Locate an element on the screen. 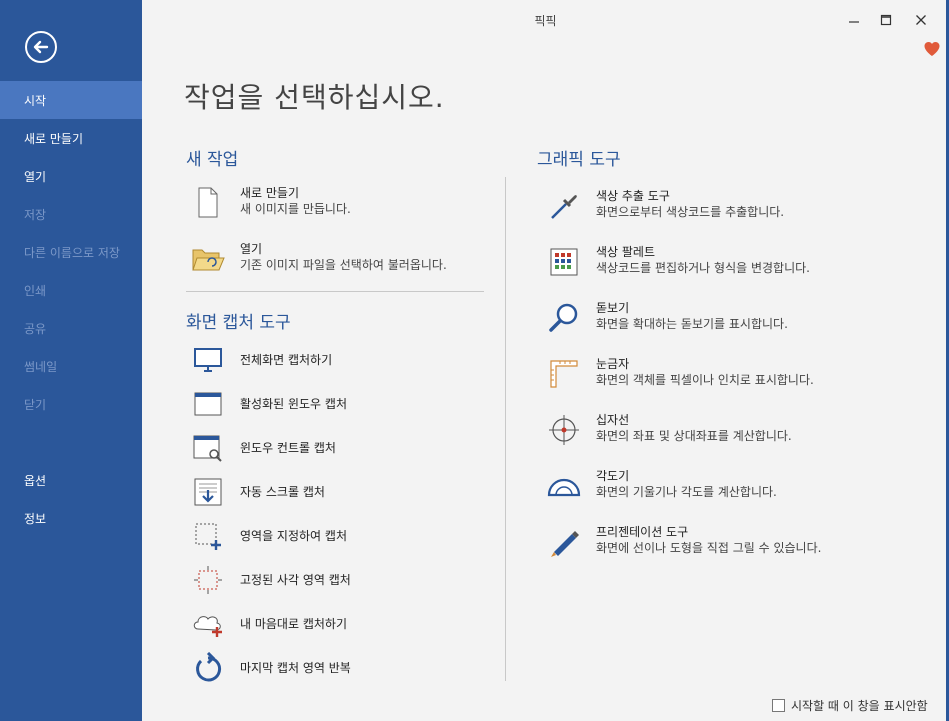  checkbox-box is located at coordinates (778, 705).